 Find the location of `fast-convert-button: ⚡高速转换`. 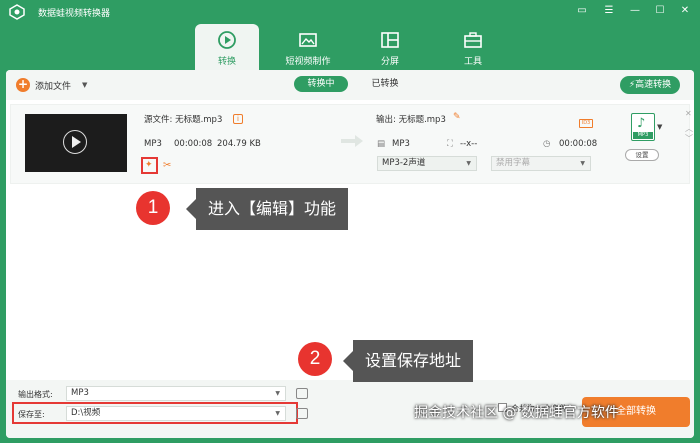

fast-convert-button: ⚡高速转换 is located at coordinates (650, 85).